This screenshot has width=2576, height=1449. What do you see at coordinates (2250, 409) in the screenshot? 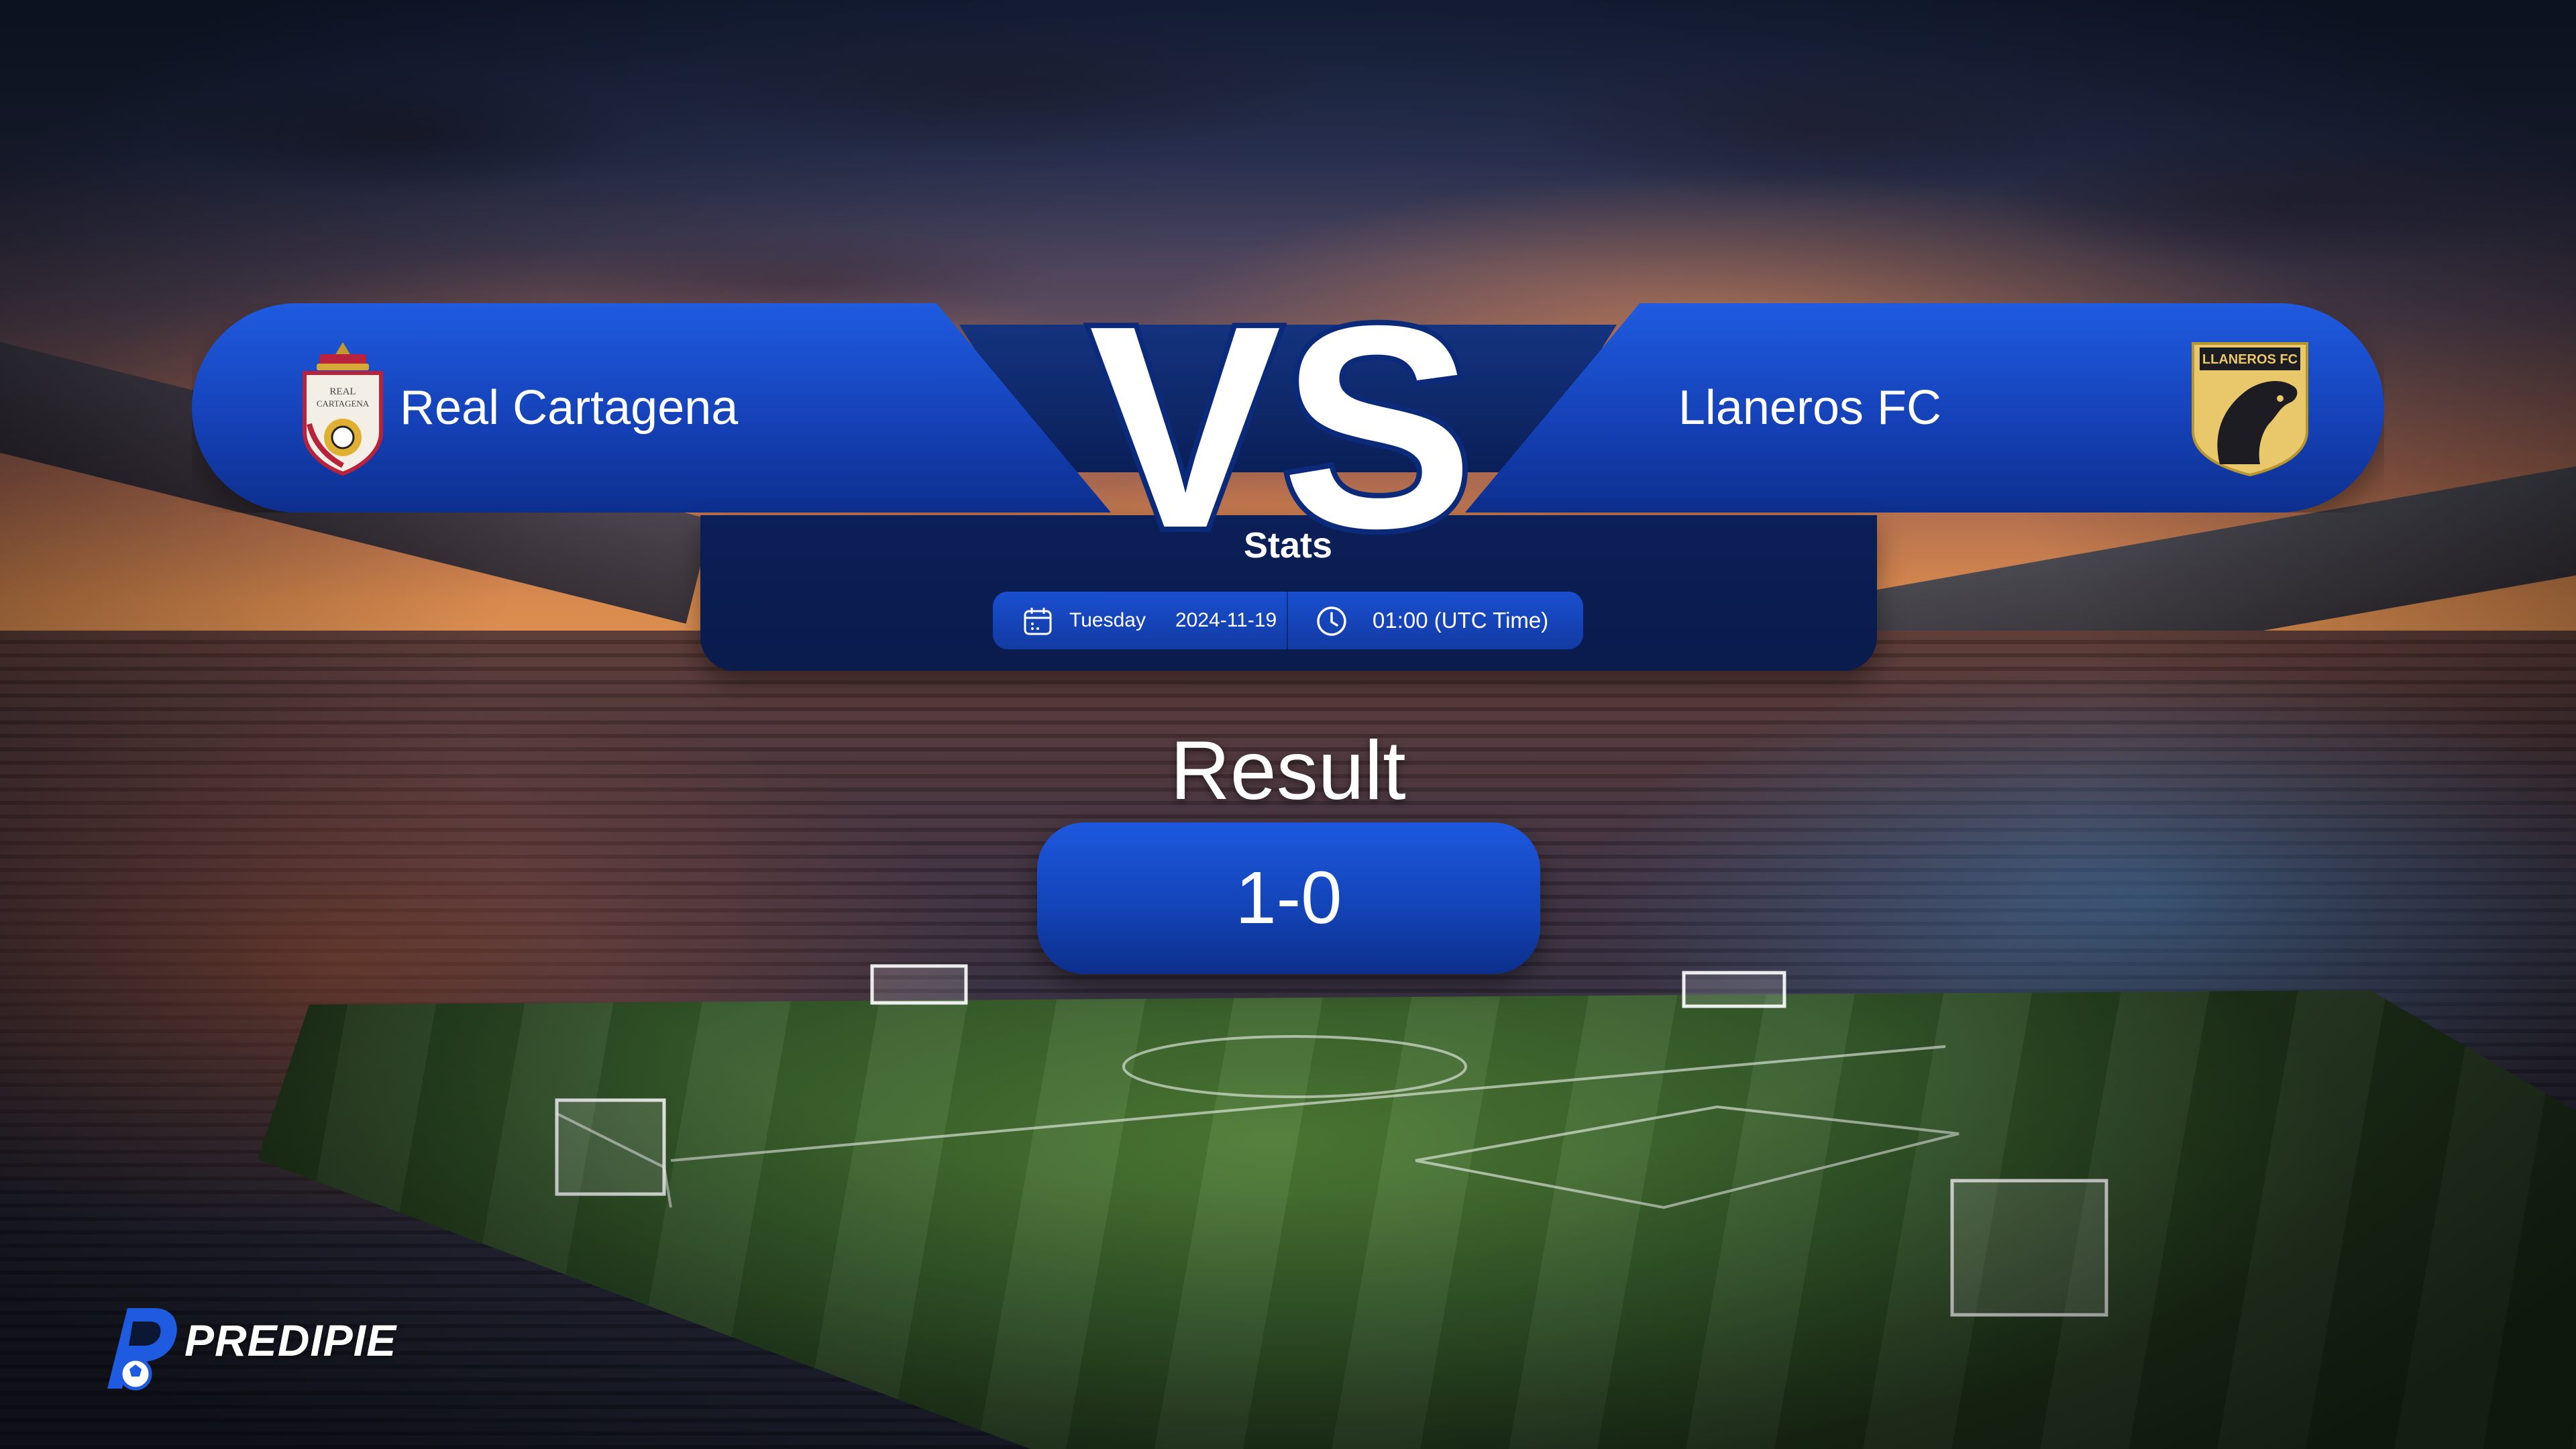
I see `llaneros-fc-crest-icon: LLANEROS FC` at bounding box center [2250, 409].